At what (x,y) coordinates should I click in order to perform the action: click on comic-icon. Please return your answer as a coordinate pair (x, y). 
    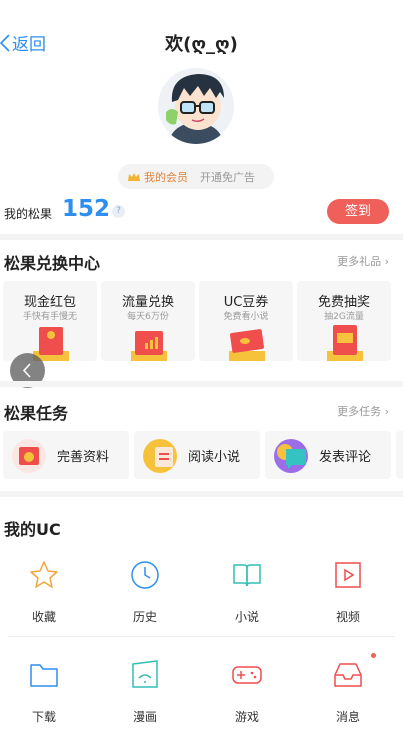
    Looking at the image, I should click on (145, 674).